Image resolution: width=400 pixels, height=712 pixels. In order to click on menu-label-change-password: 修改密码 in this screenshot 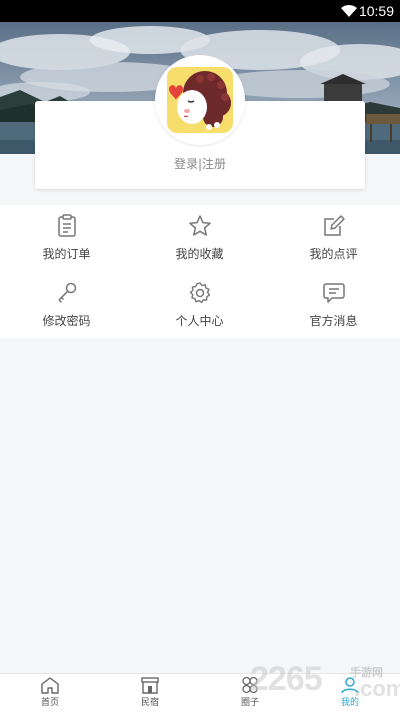, I will do `click(66, 321)`.